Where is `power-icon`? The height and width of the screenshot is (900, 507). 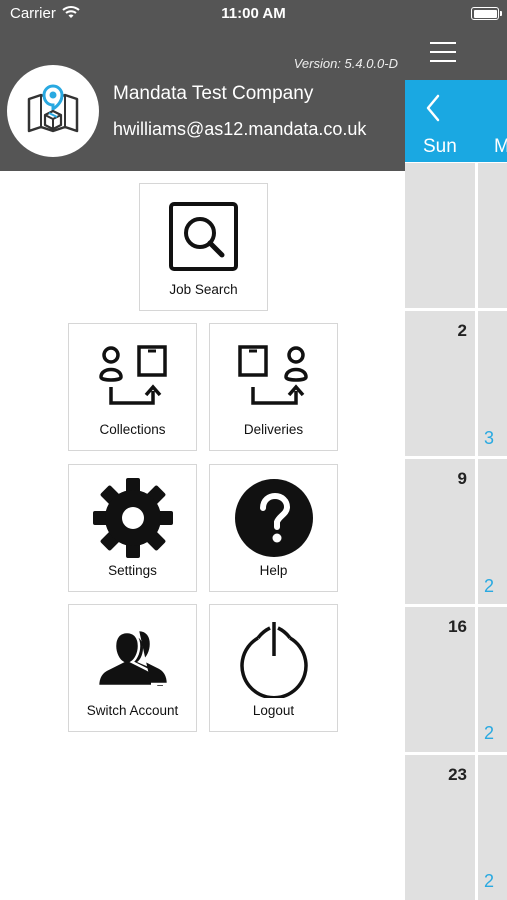
power-icon is located at coordinates (274, 660).